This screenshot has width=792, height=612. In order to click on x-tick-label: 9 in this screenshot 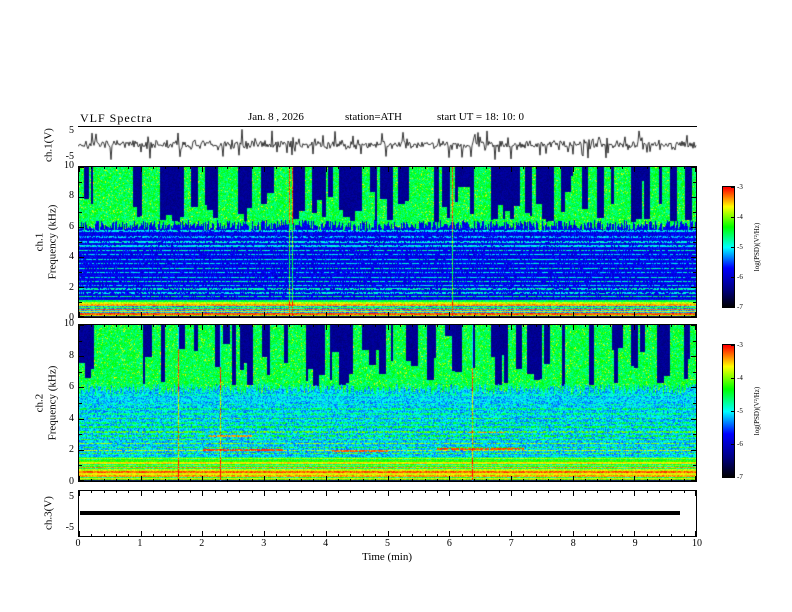, I will do `click(635, 543)`.